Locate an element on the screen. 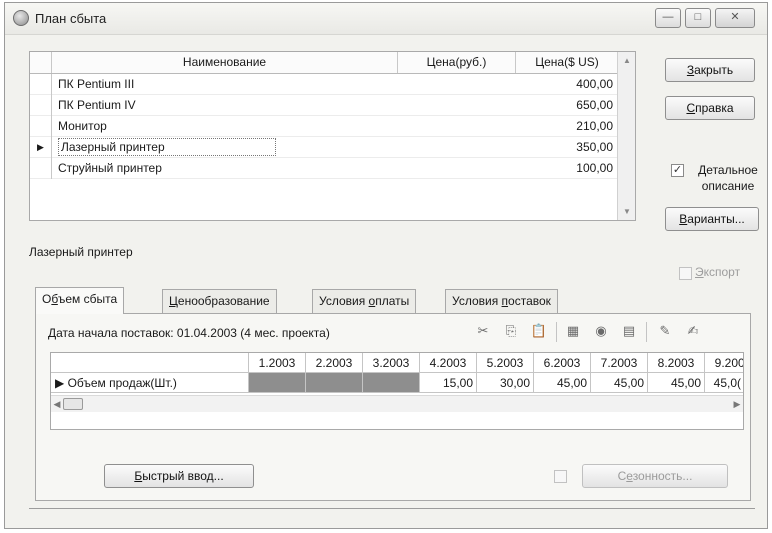 The image size is (772, 533). month-header: 2.2003 is located at coordinates (334, 363).